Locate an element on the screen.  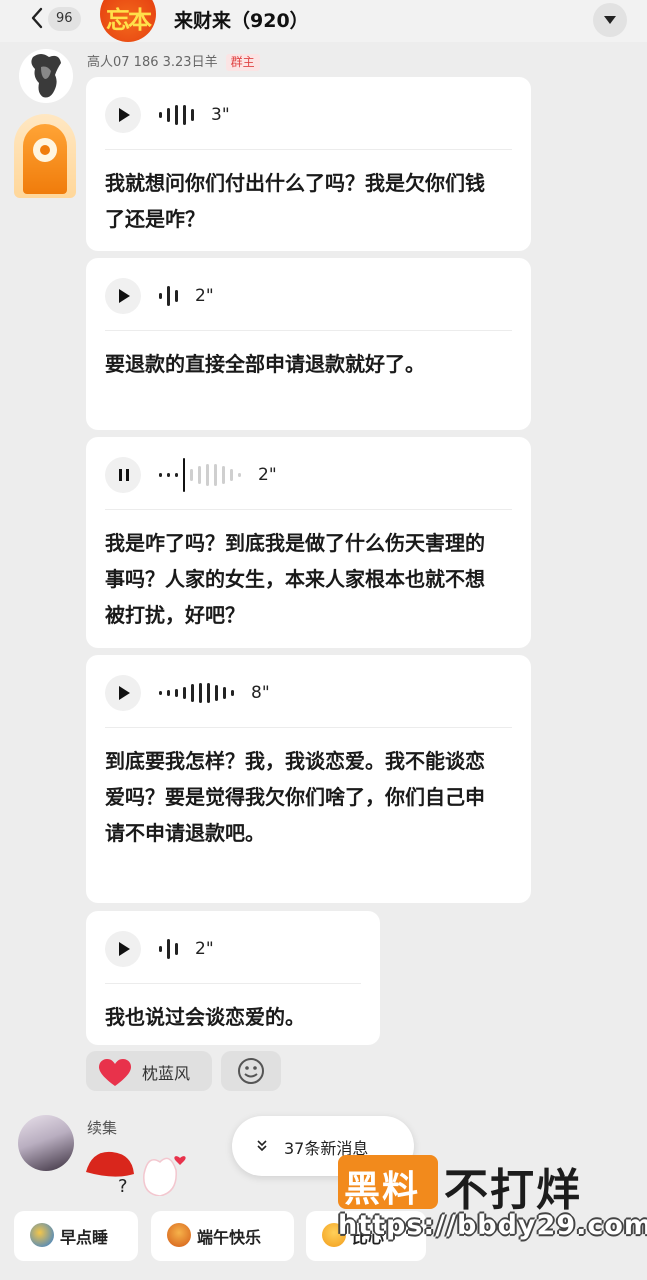
voice-player: 8" is located at coordinates (187, 693).